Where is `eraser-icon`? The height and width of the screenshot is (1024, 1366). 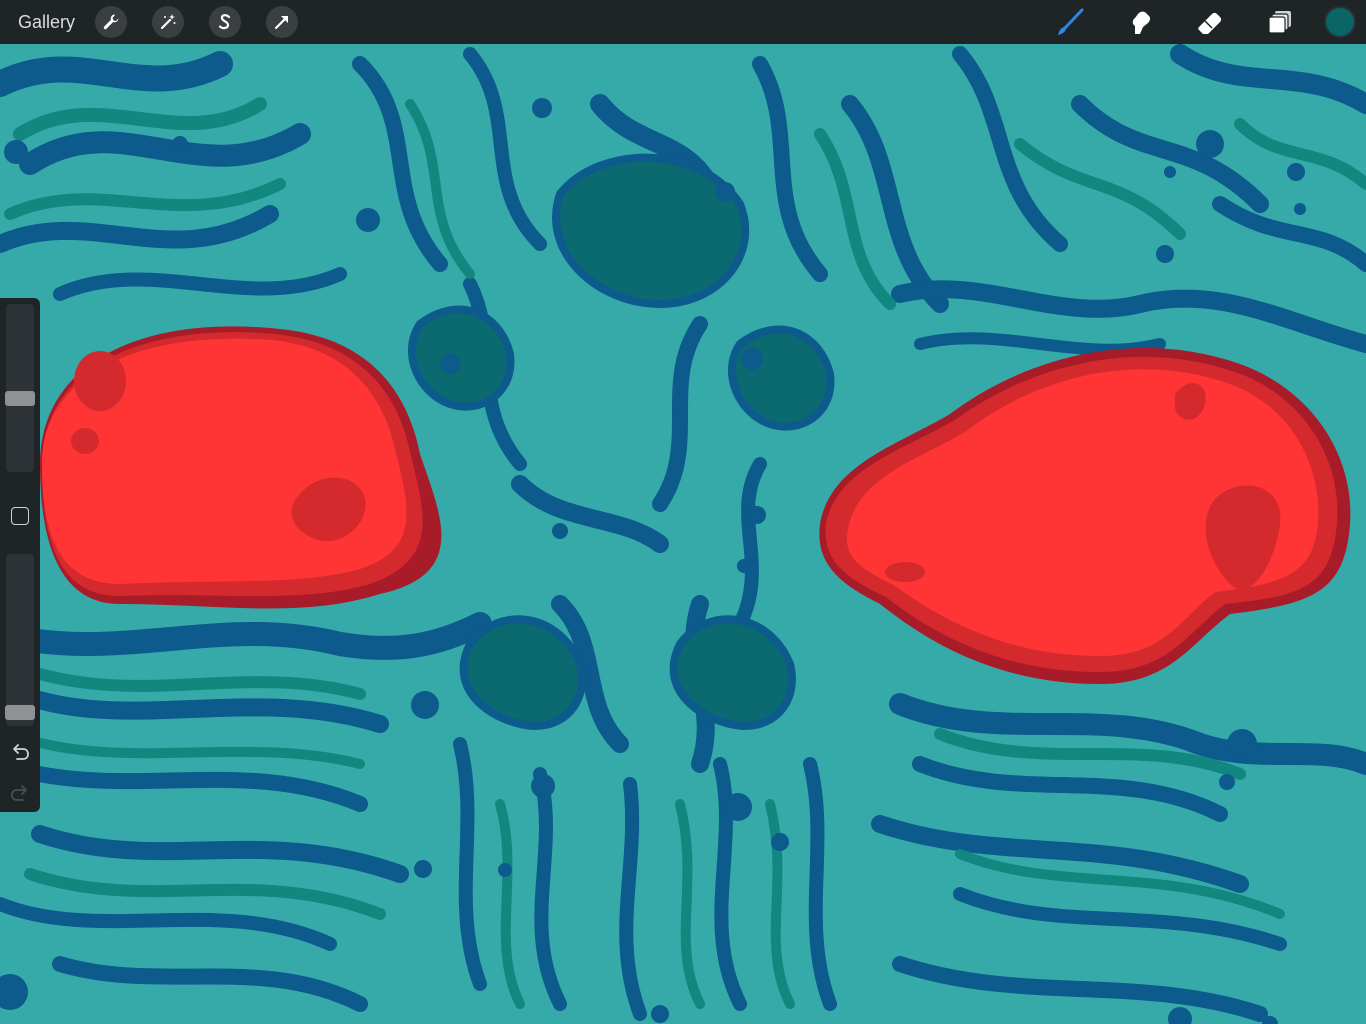
eraser-icon is located at coordinates (1210, 23).